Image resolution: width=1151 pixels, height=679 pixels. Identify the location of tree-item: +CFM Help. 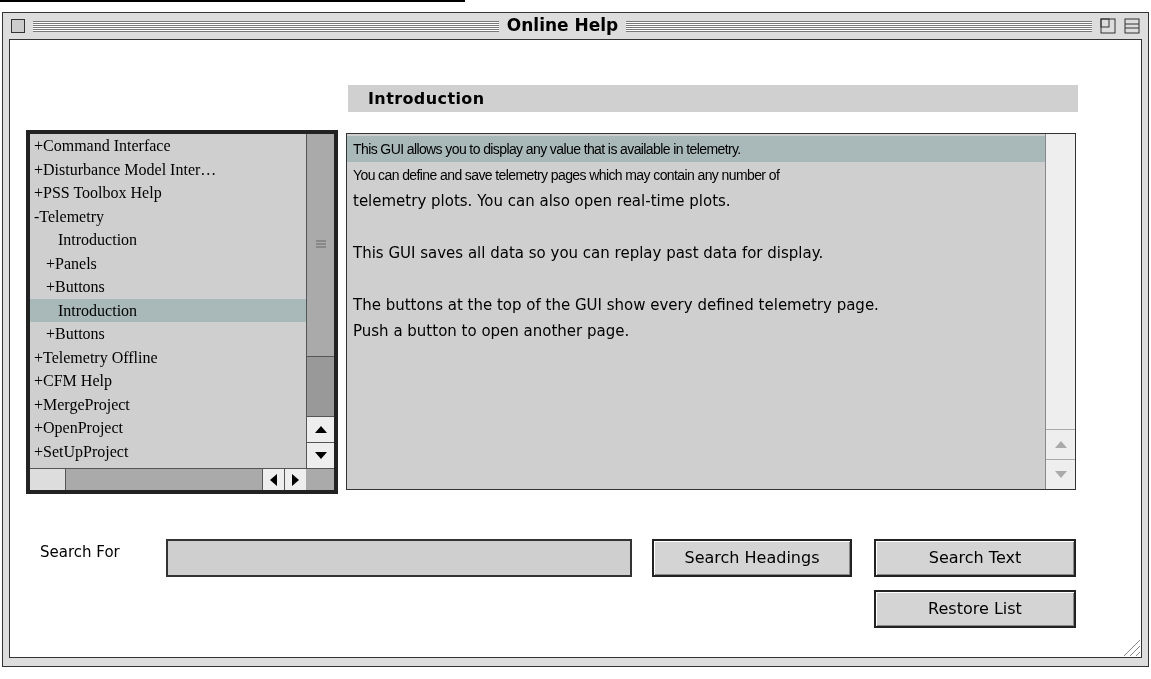
(168, 381).